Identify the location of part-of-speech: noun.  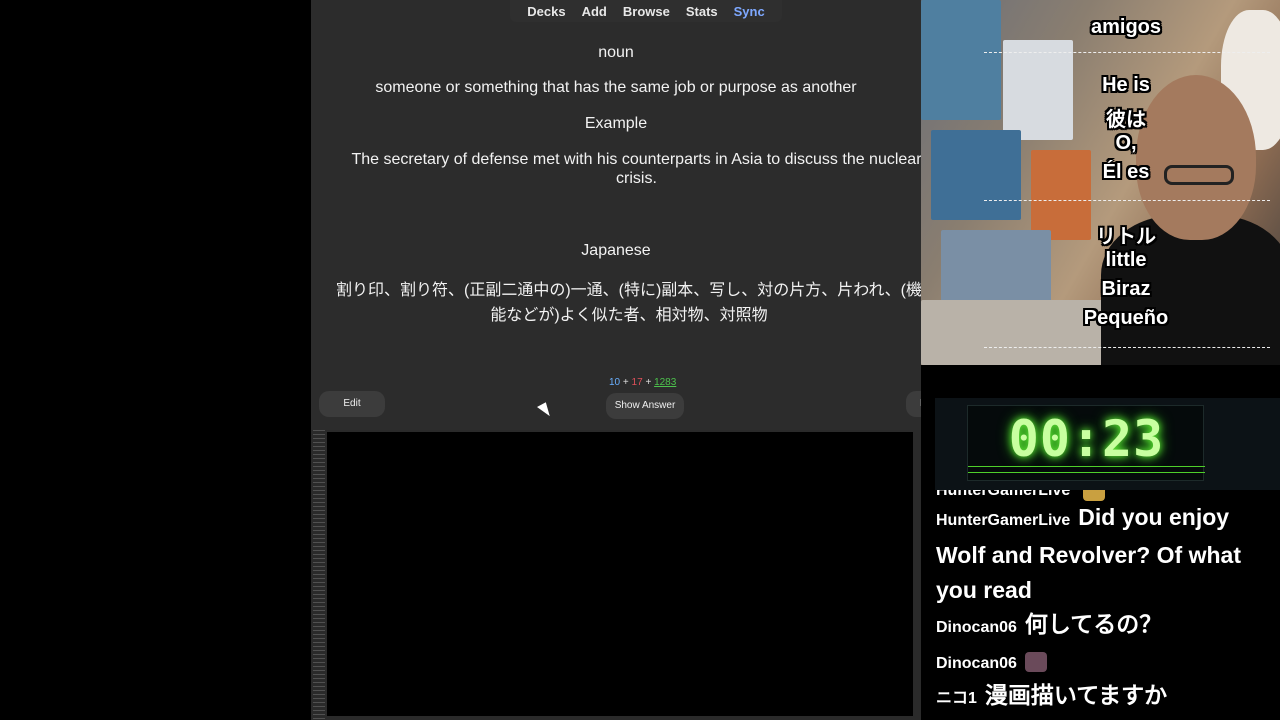
(616, 52).